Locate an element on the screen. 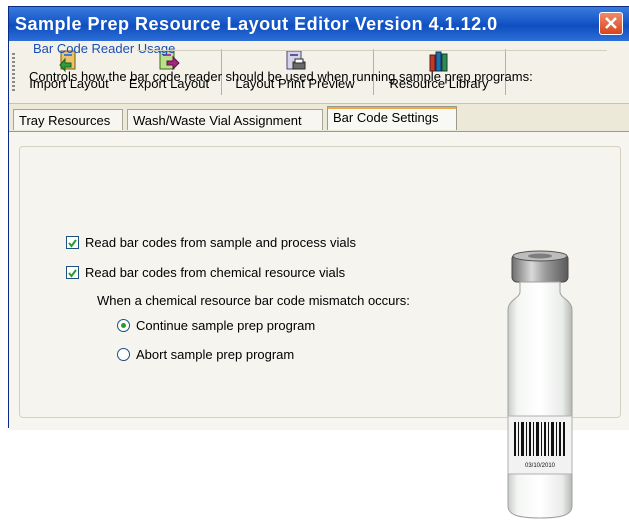 The image size is (629, 523). close-icon is located at coordinates (611, 23).